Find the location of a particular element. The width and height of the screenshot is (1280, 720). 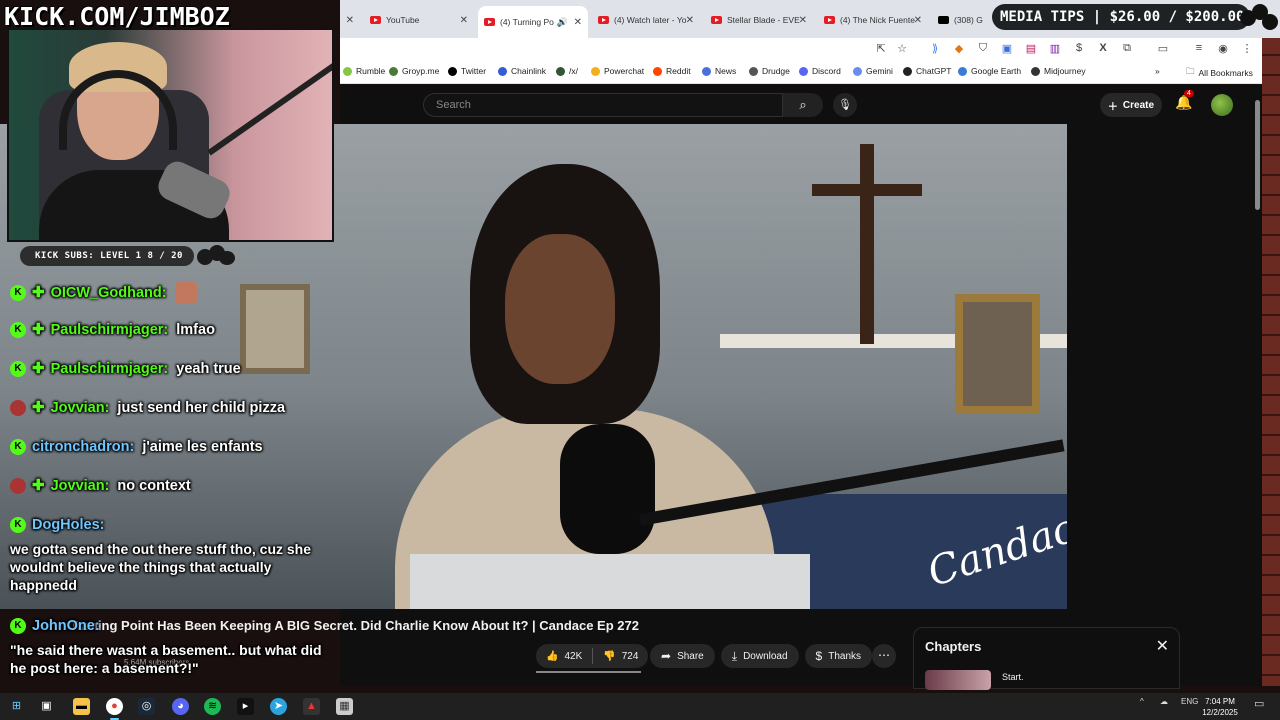

news-icon is located at coordinates (706, 71).